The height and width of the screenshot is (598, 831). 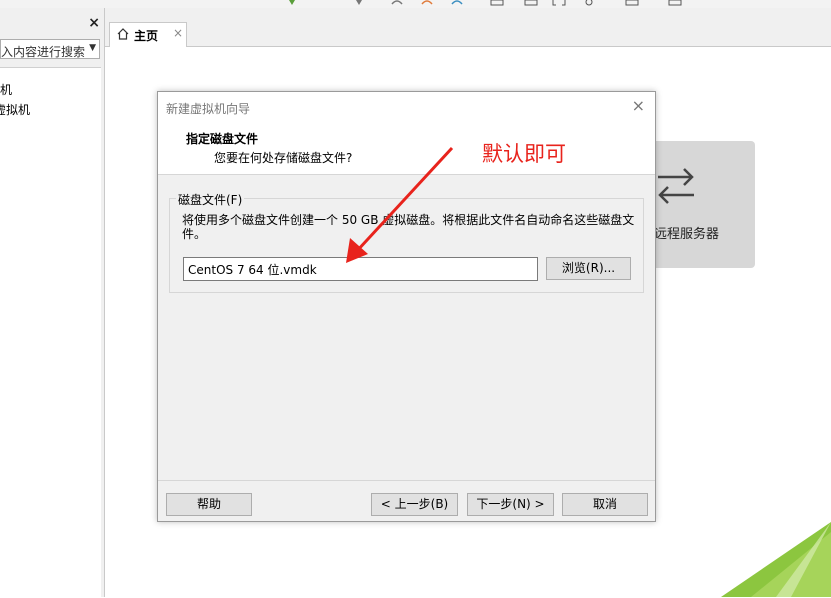 I want to click on home-icon, so click(x=123, y=34).